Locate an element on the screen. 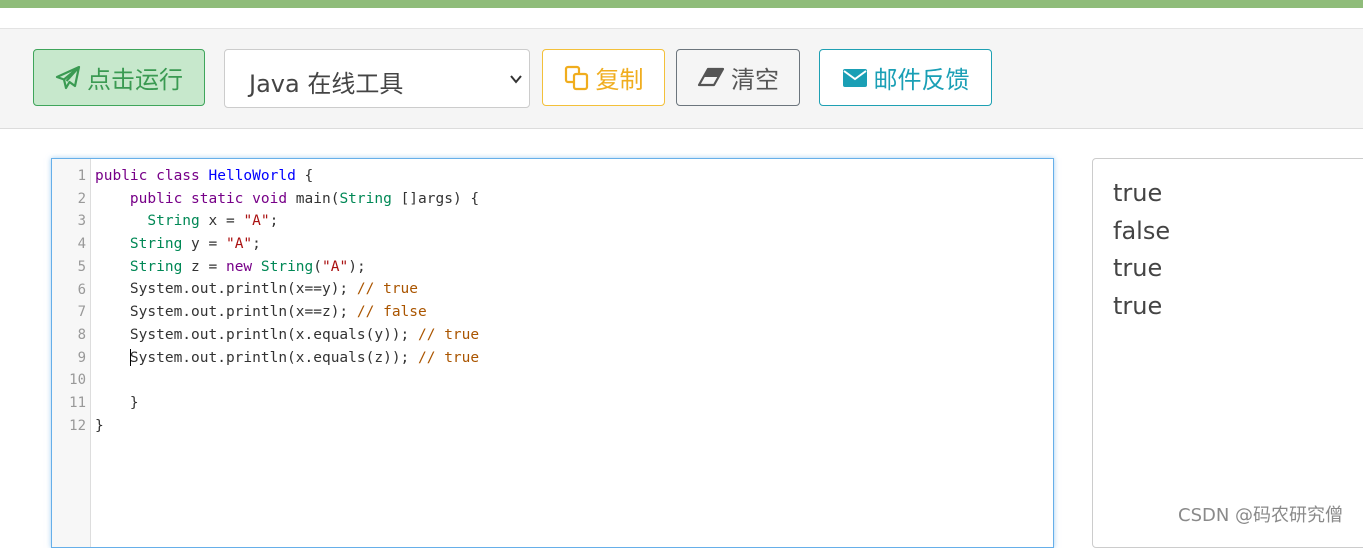 The width and height of the screenshot is (1363, 548). run-button: 点击运行 is located at coordinates (119, 77).